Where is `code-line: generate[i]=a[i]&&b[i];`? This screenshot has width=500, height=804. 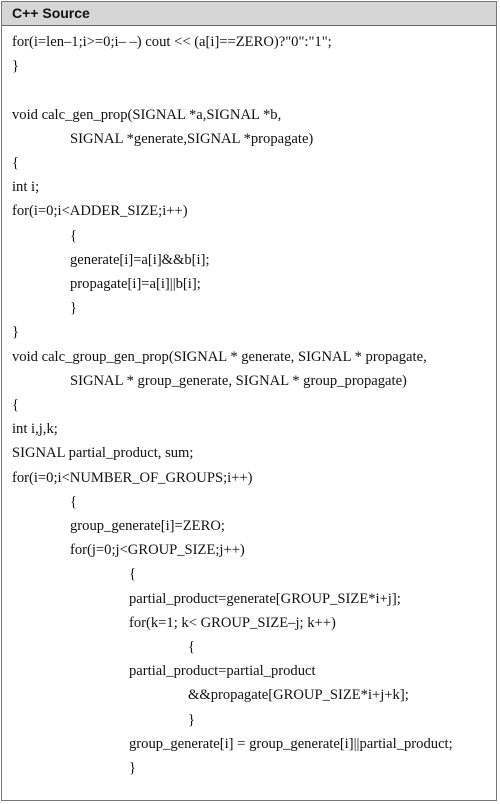
code-line: generate[i]=a[i]&&b[i]; is located at coordinates (140, 259).